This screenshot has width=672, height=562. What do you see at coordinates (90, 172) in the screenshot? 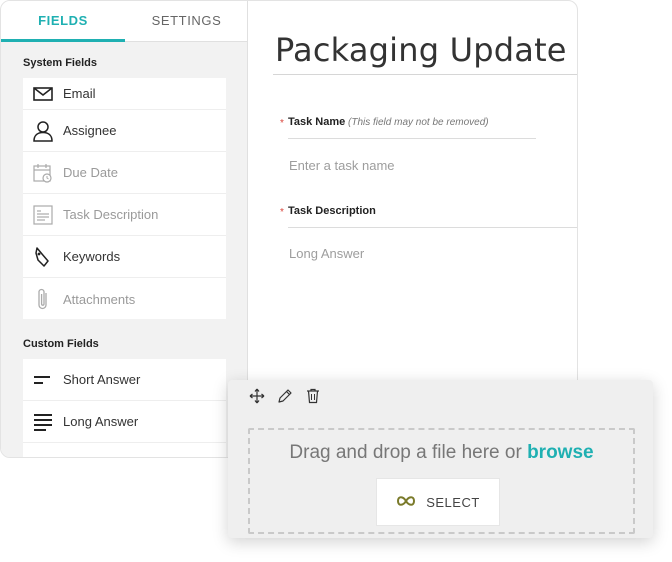
I see `field-label: Due Date` at bounding box center [90, 172].